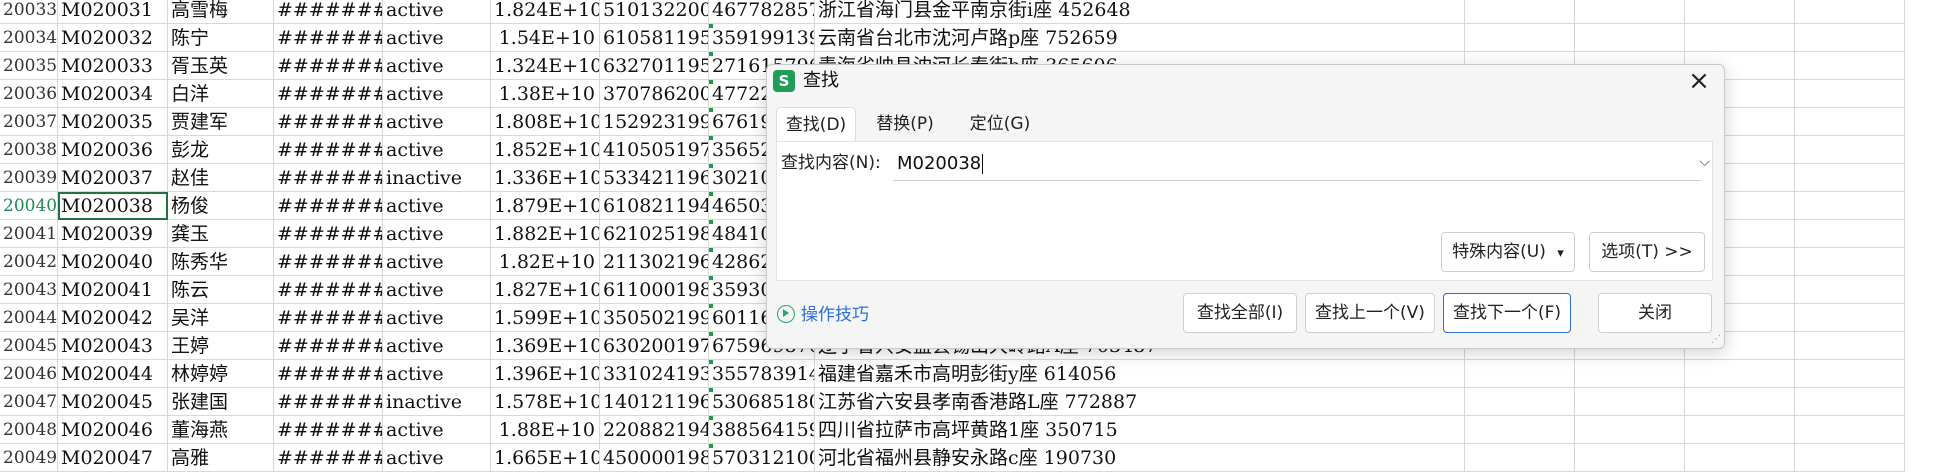 The width and height of the screenshot is (1938, 472). What do you see at coordinates (113, 402) in the screenshot?
I see `cell-member-id: M020045` at bounding box center [113, 402].